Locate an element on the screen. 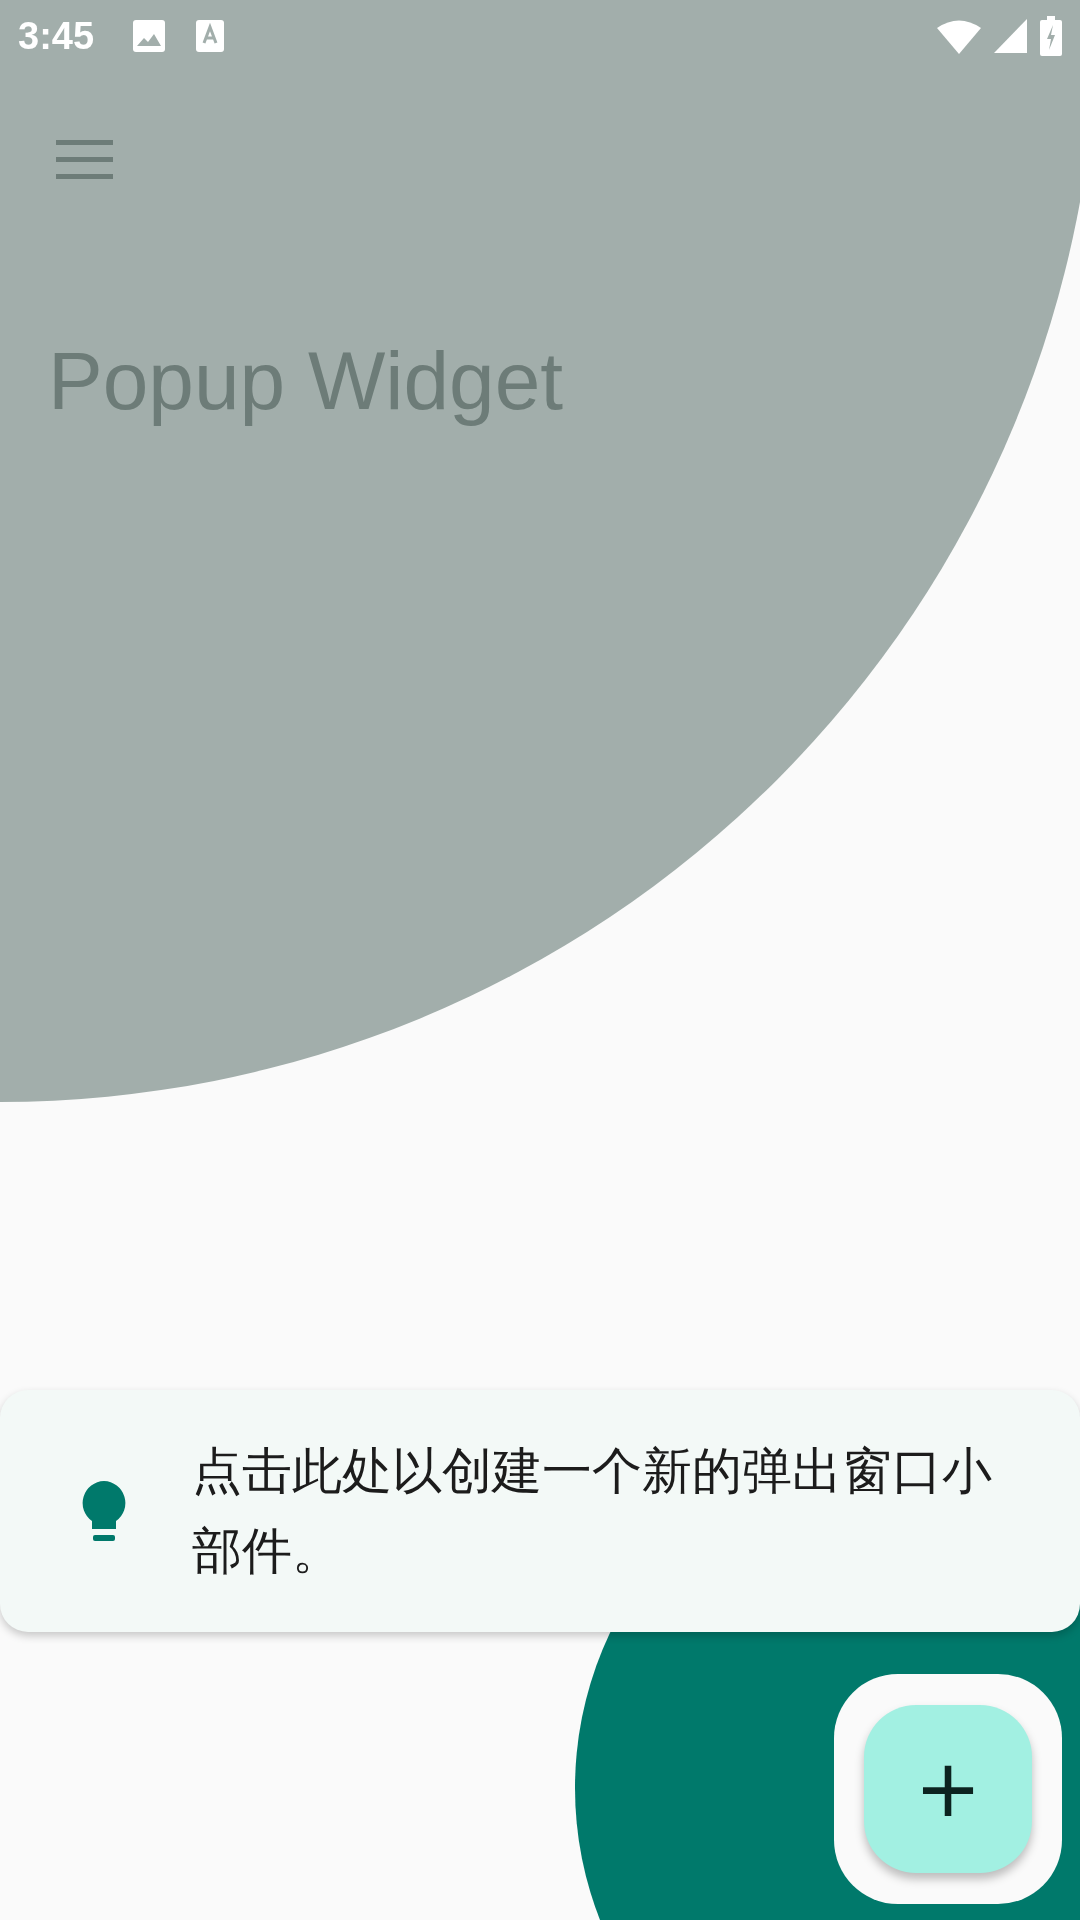 The width and height of the screenshot is (1080, 1920). status-time: 3:45 is located at coordinates (56, 36).